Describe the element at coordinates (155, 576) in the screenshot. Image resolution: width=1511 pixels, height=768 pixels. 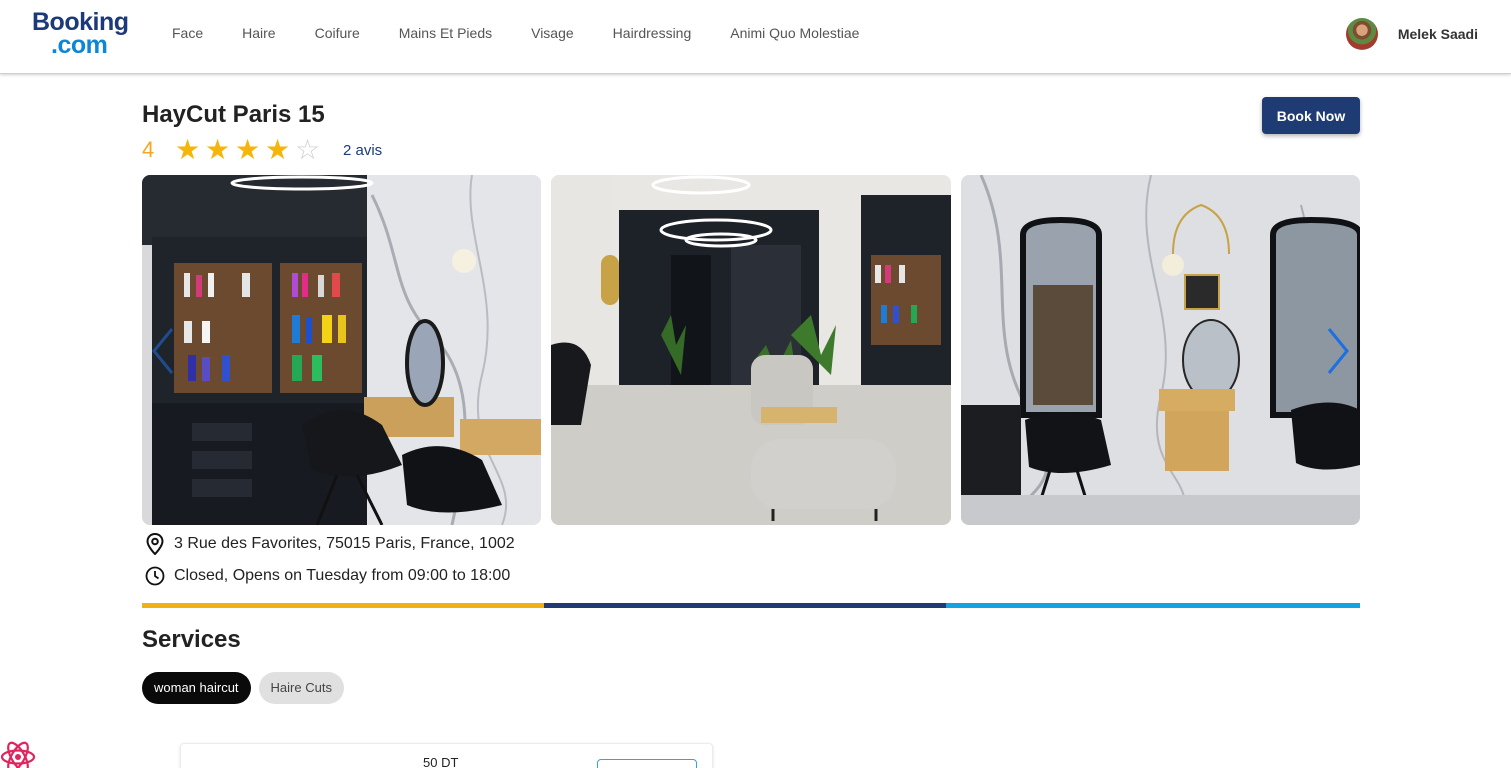
I see `clock-icon` at that location.